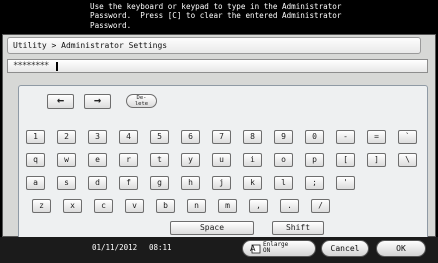 The width and height of the screenshot is (438, 263). I want to click on key-row2-1: w, so click(66, 160).